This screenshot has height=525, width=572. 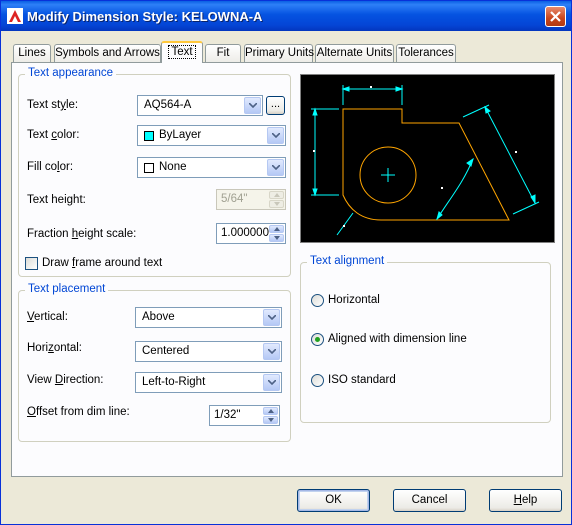 What do you see at coordinates (173, 167) in the screenshot?
I see `fill-color-value: None` at bounding box center [173, 167].